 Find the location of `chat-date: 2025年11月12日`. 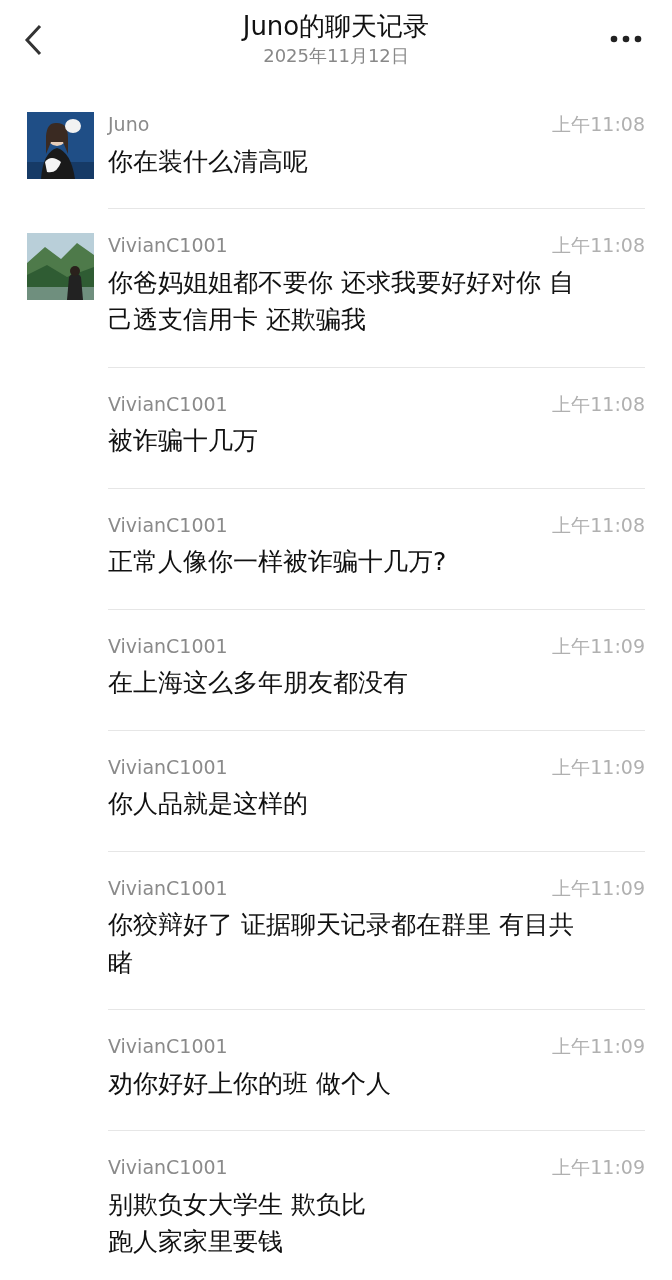

chat-date: 2025年11月12日 is located at coordinates (336, 56).